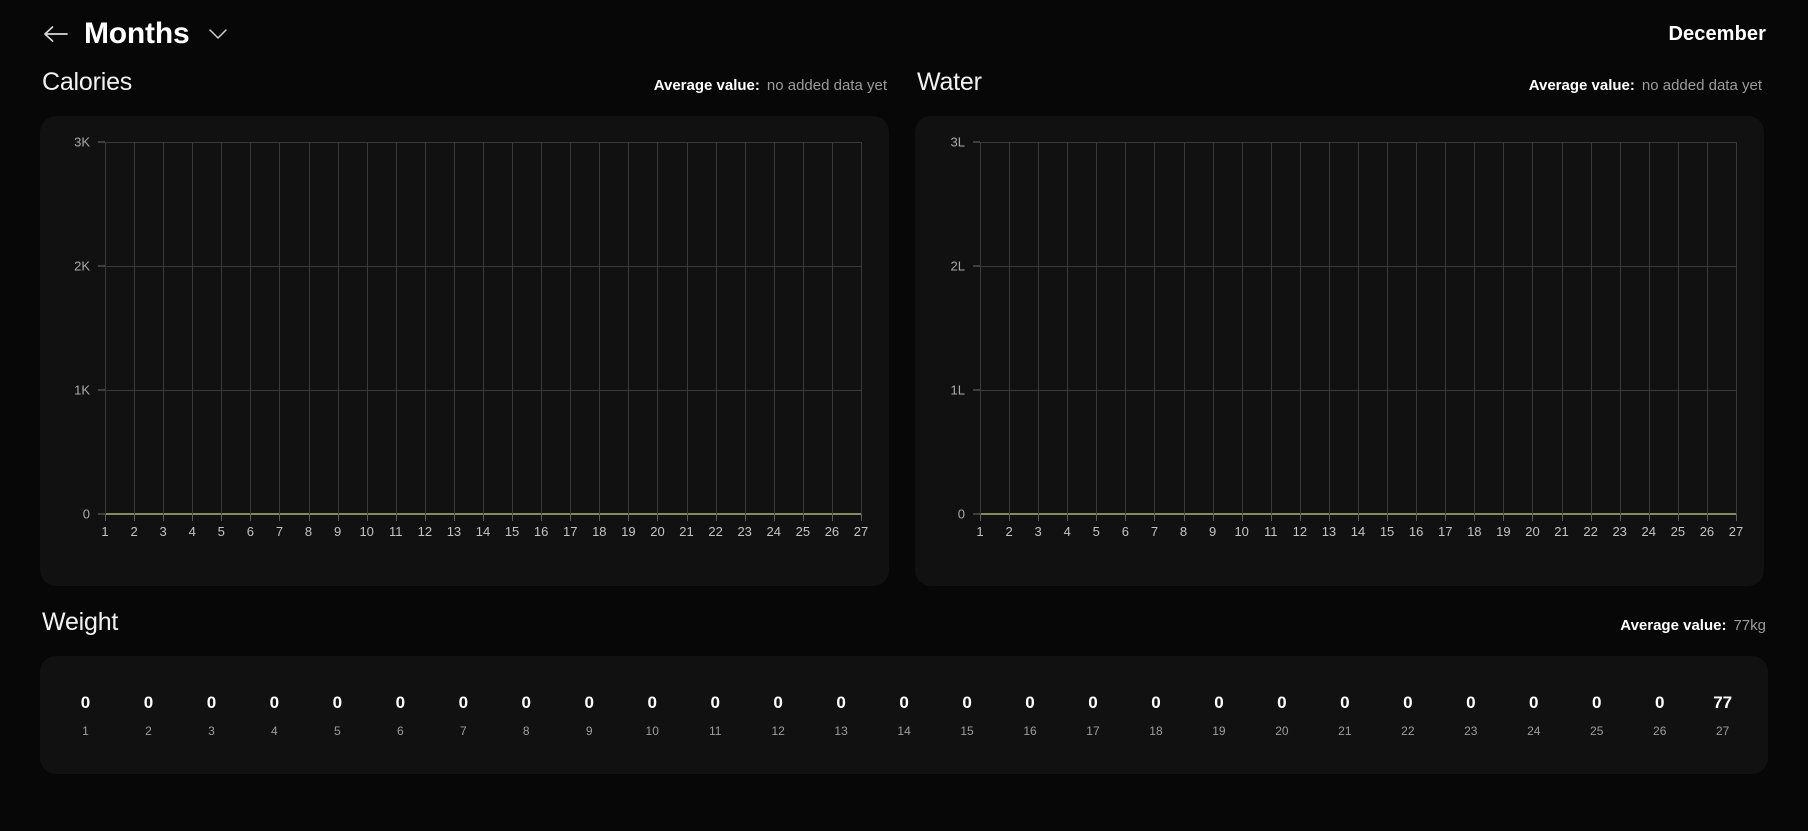 The image size is (1808, 831). I want to click on weight-day-cell: 0 21, so click(1344, 715).